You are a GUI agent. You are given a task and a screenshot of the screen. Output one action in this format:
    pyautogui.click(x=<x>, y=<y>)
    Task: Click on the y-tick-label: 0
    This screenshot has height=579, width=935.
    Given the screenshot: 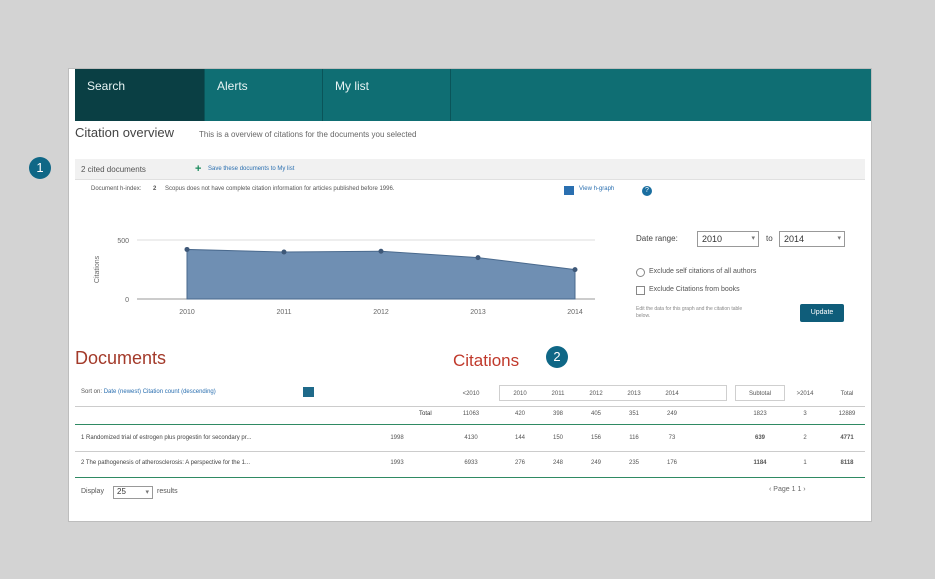 What is the action you would take?
    pyautogui.click(x=127, y=300)
    